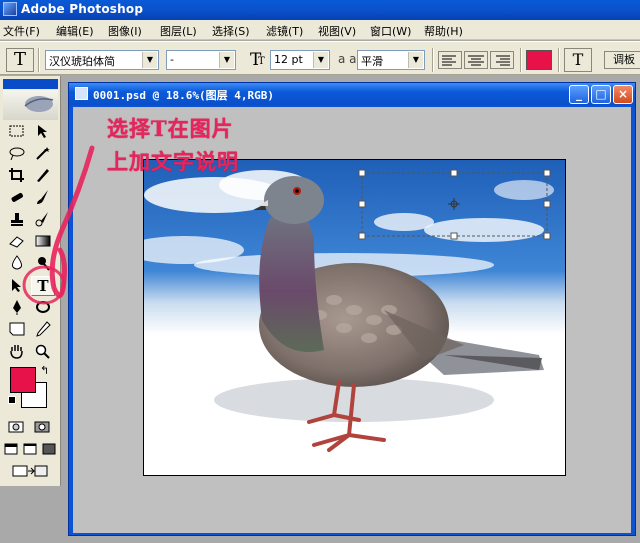 The height and width of the screenshot is (543, 640). I want to click on annotation-line-2: 上加文字说明, so click(173, 161).